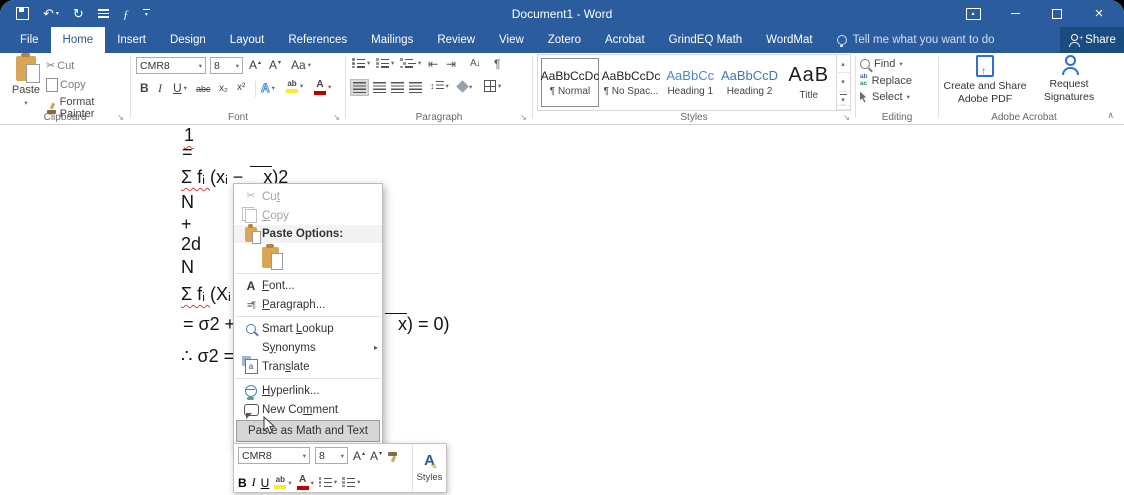  I want to click on style-heading1: AaBbCc Heading 1, so click(690, 82).